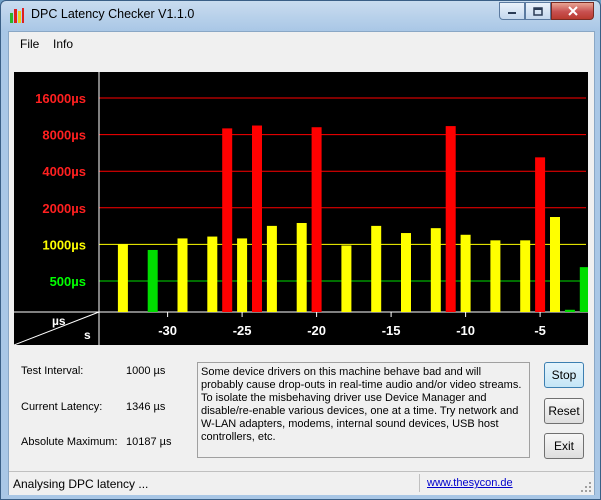 This screenshot has height=500, width=601. Describe the element at coordinates (69, 442) in the screenshot. I see `absolute-maximum-label: Absolute Maximum:` at that location.